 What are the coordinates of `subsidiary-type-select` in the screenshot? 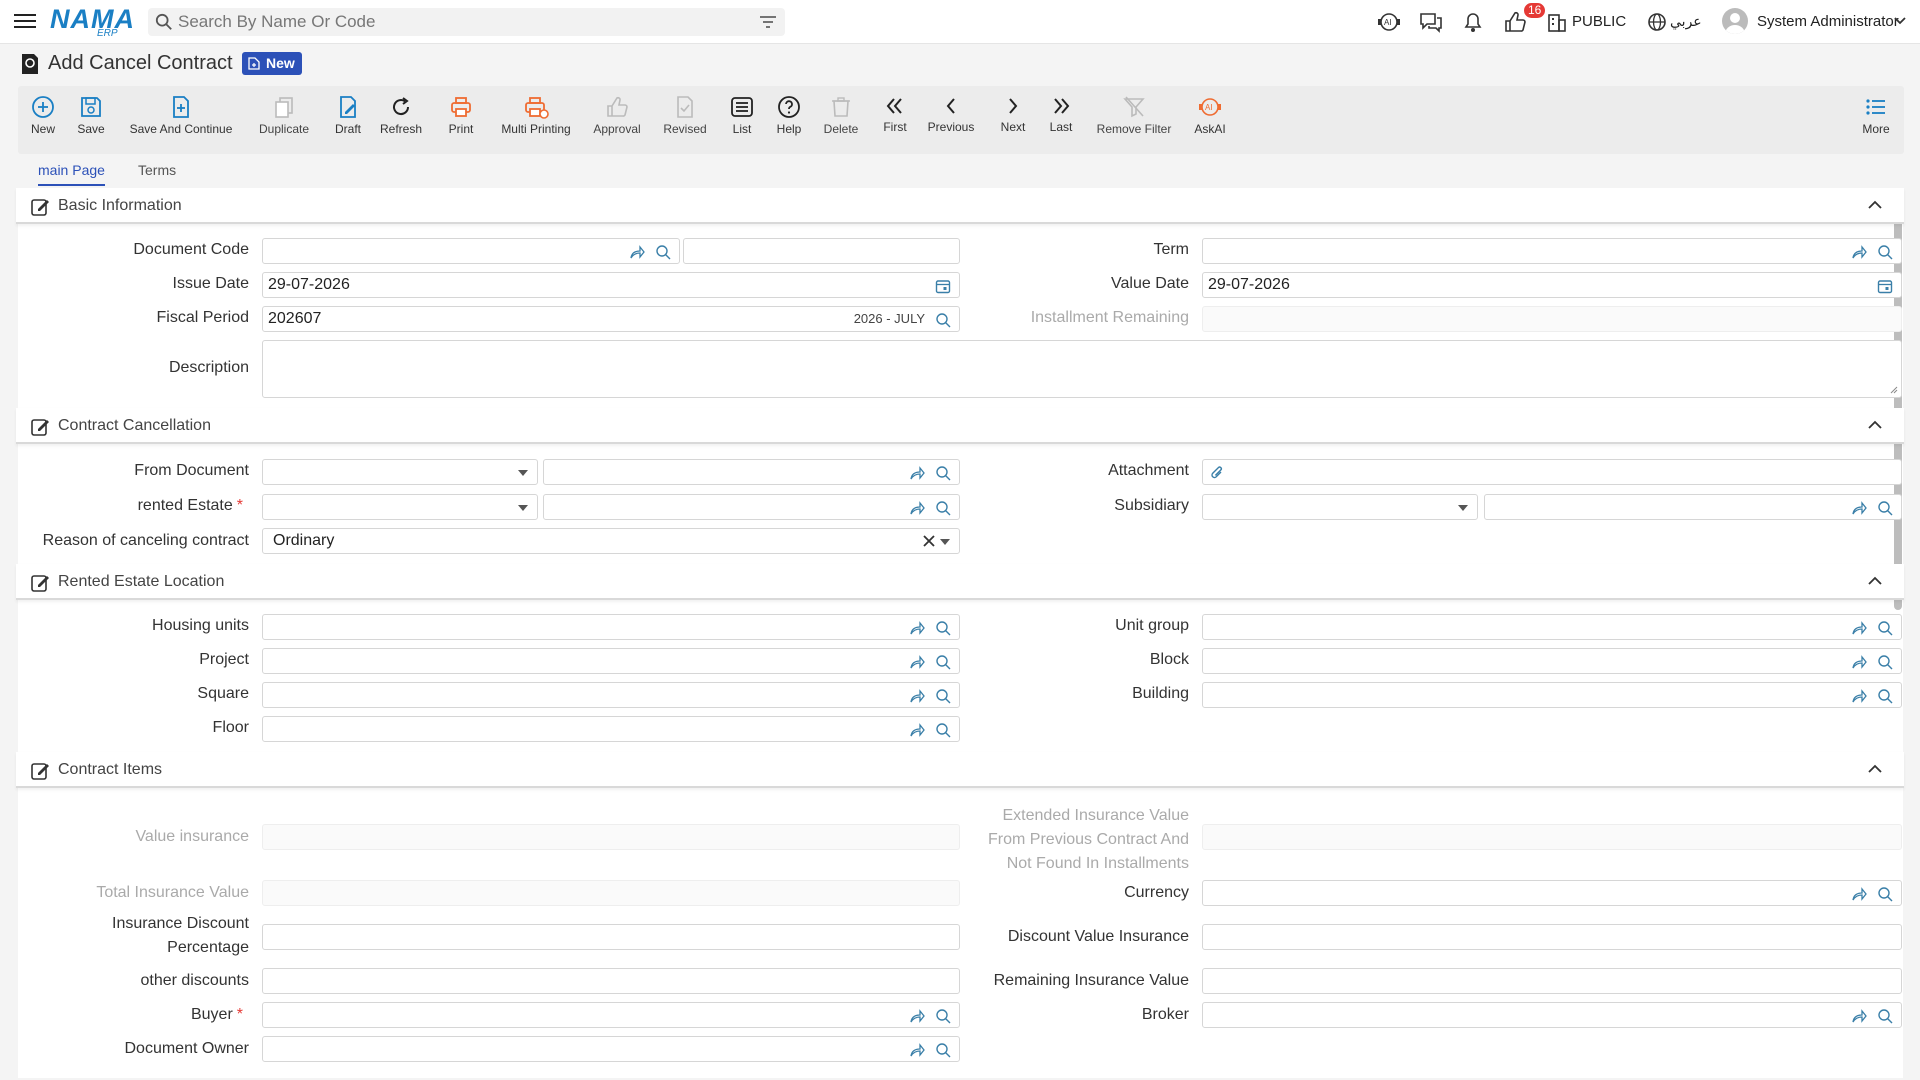 It's located at (1340, 507).